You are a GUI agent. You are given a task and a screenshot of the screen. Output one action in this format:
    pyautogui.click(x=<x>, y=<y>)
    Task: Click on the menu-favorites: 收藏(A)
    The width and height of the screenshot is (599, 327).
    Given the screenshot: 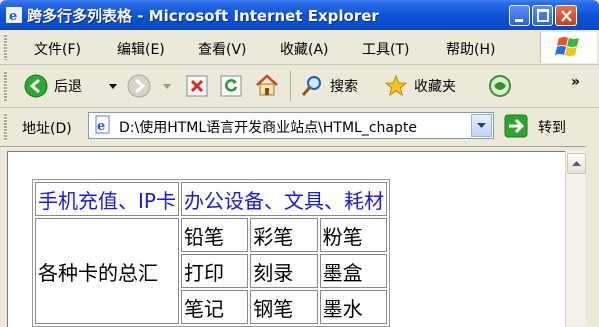 What is the action you would take?
    pyautogui.click(x=304, y=49)
    